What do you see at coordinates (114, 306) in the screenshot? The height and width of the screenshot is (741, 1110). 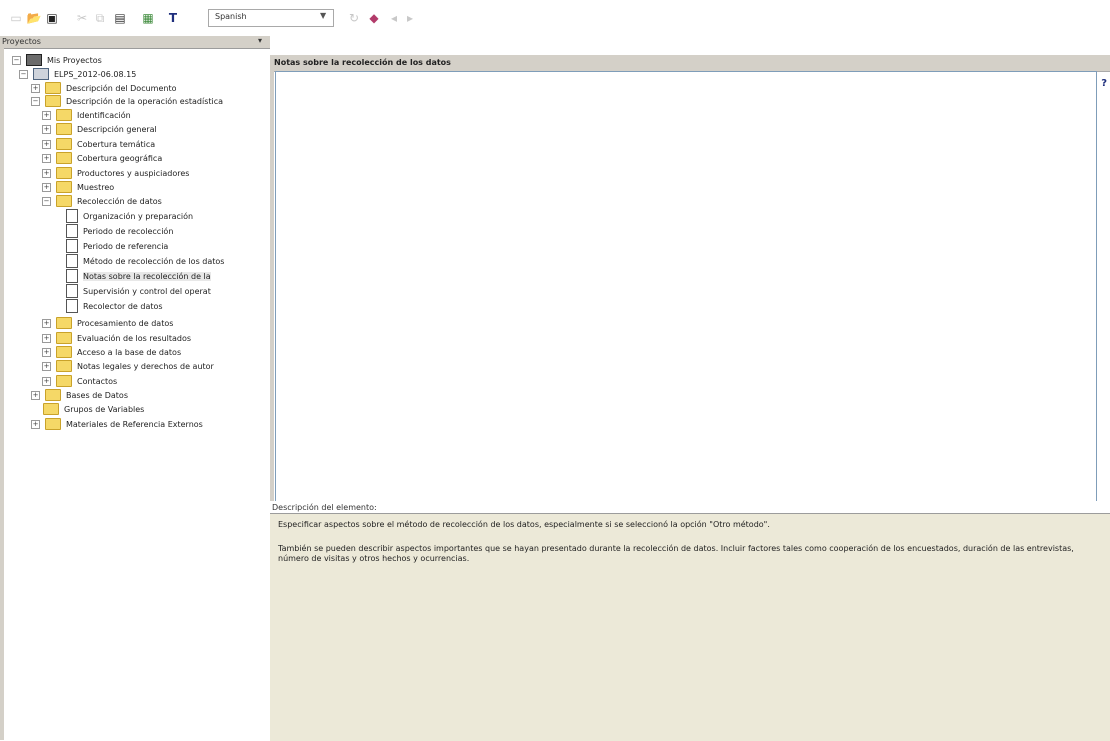 I see `tree-leaf-recolector: Recolector de datos` at bounding box center [114, 306].